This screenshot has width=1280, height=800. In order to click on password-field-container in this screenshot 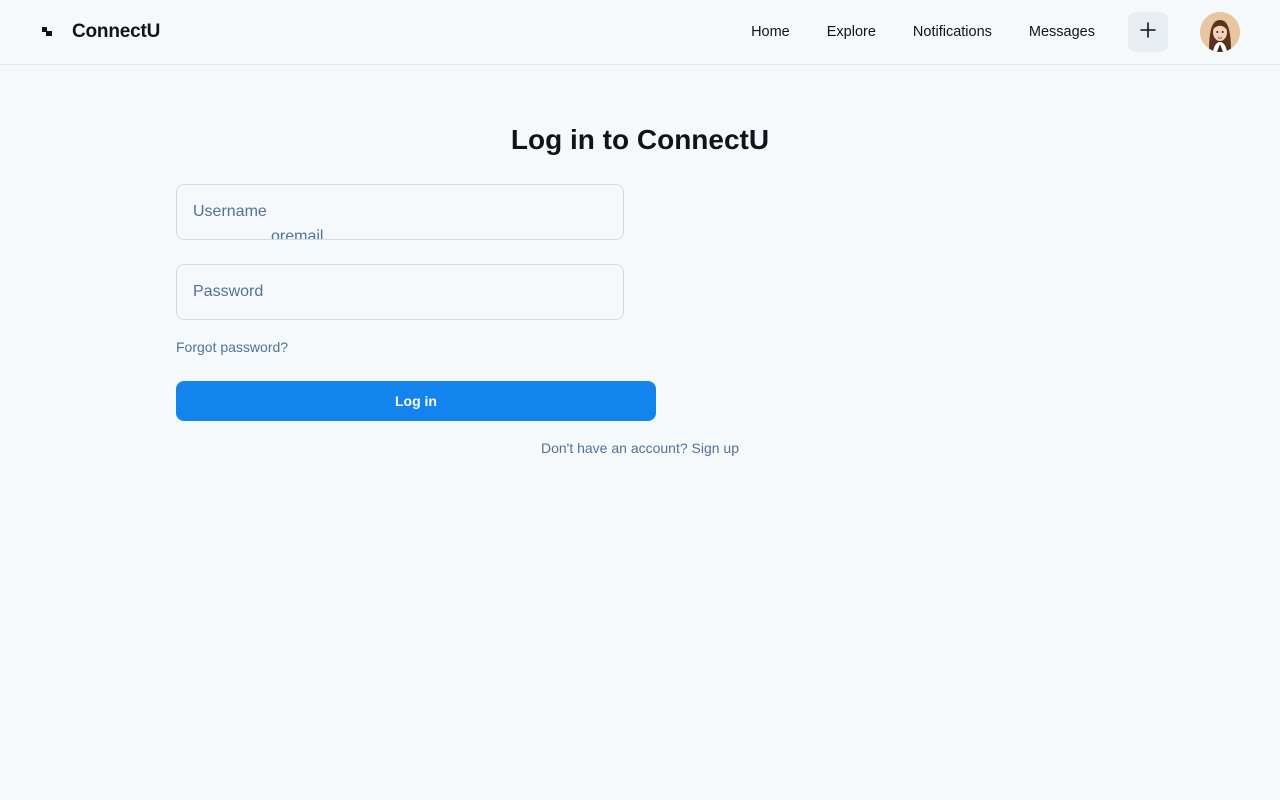, I will do `click(400, 292)`.